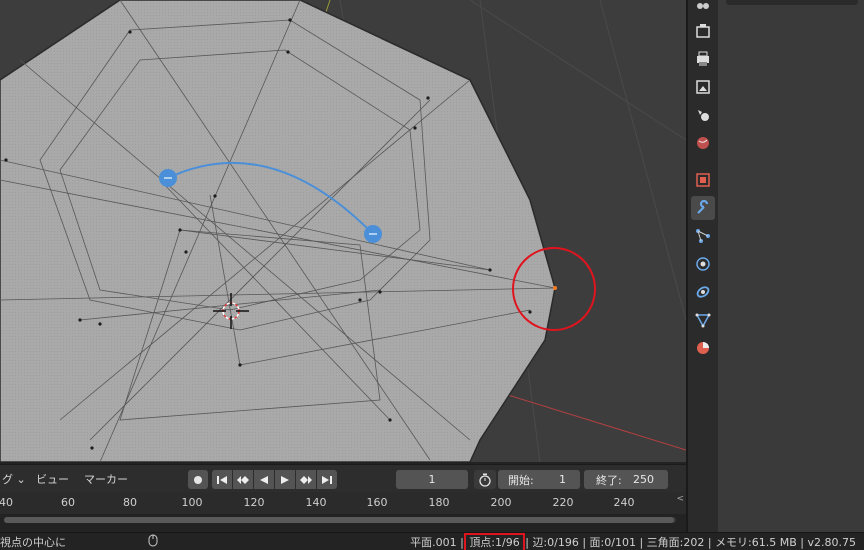 The image size is (864, 550). I want to click on next-keyframe-icon, so click(306, 479).